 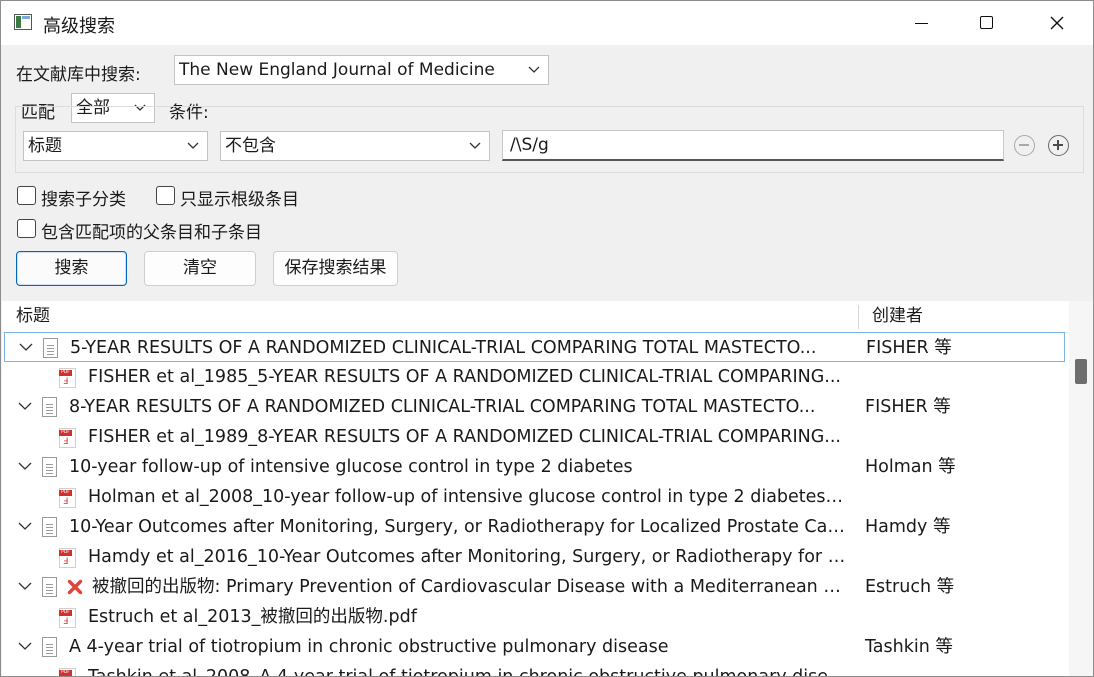 I want to click on search-subcollections-label: 搜索子分类, so click(x=83, y=200).